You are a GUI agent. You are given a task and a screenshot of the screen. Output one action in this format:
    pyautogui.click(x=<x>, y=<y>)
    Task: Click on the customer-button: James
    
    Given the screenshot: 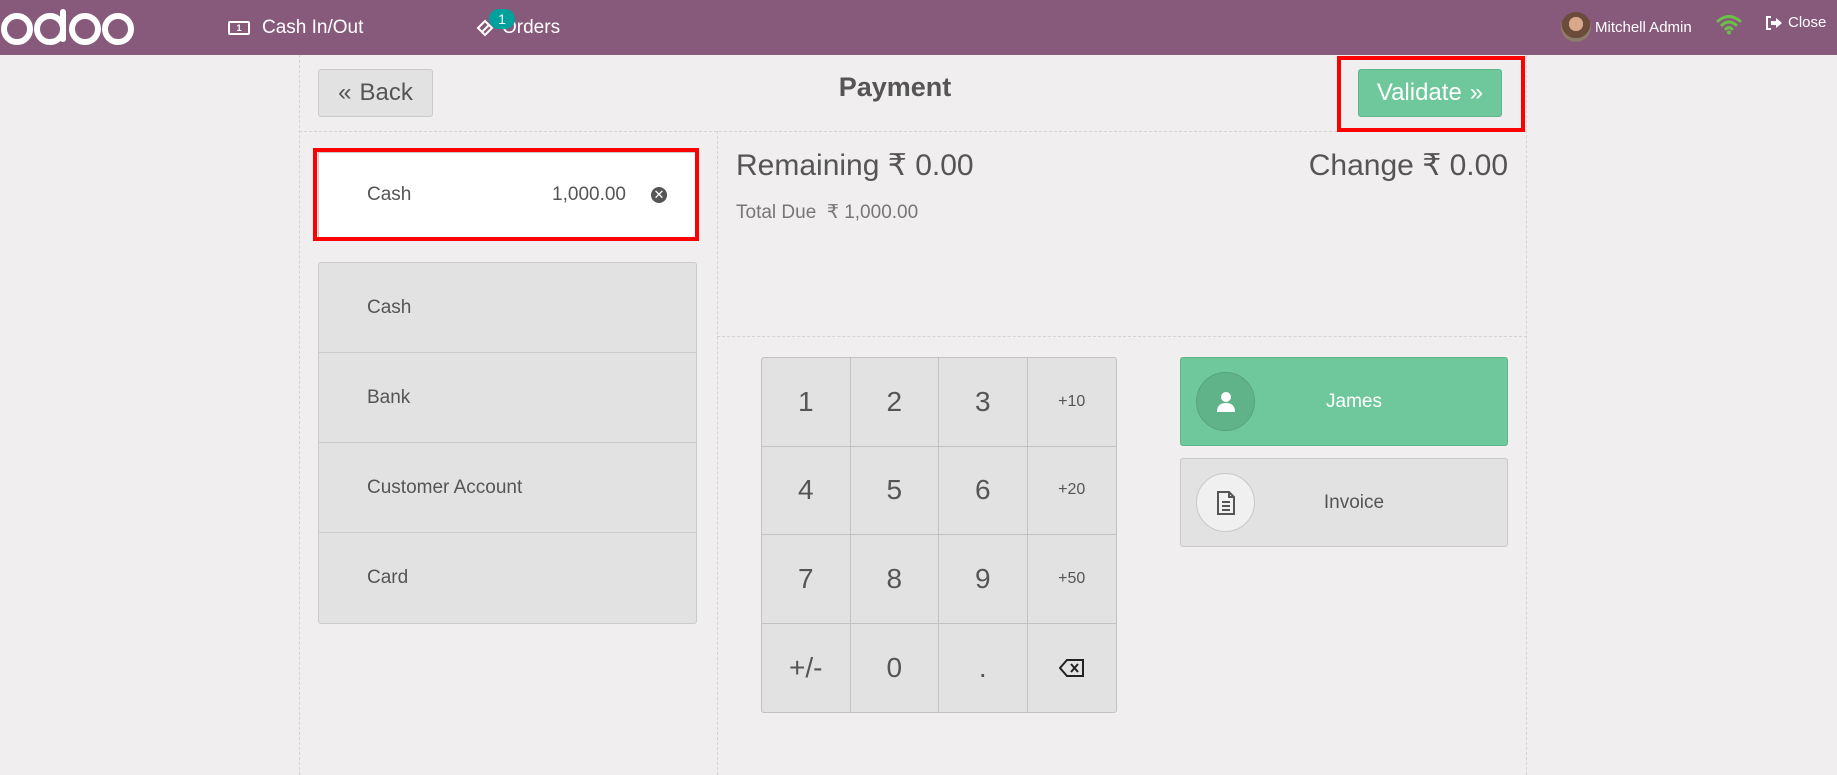 What is the action you would take?
    pyautogui.click(x=1344, y=401)
    